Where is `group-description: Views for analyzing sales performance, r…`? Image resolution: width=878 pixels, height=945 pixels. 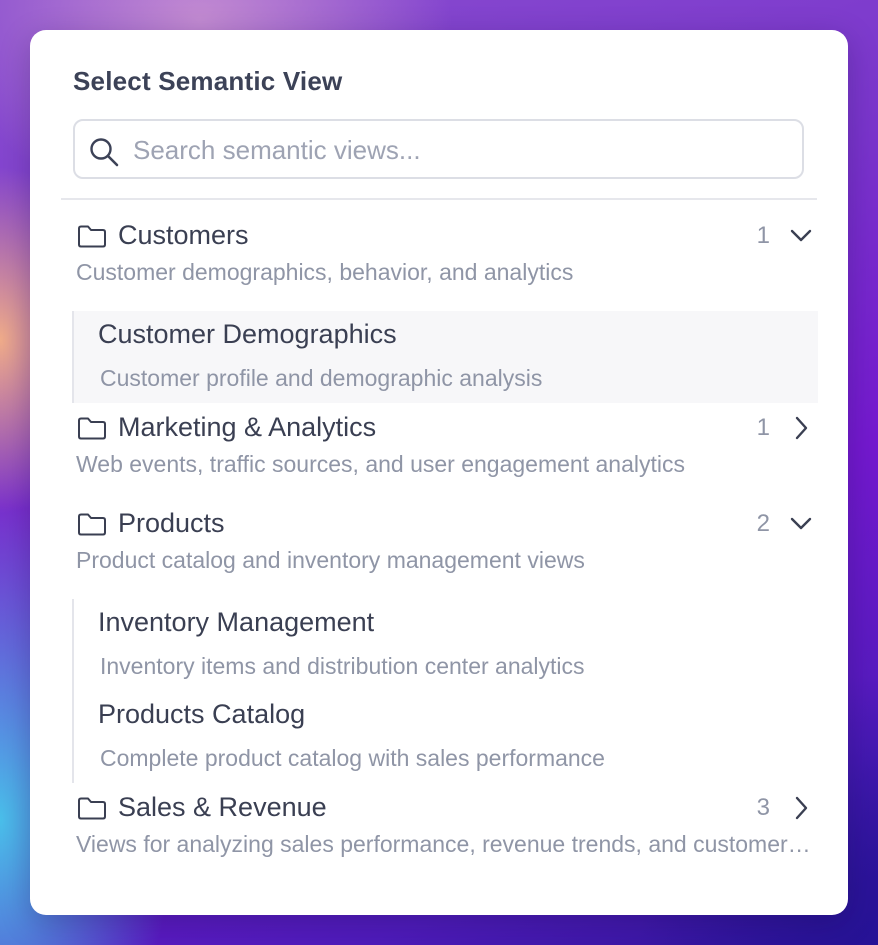 group-description: Views for analyzing sales performance, r… is located at coordinates (443, 844).